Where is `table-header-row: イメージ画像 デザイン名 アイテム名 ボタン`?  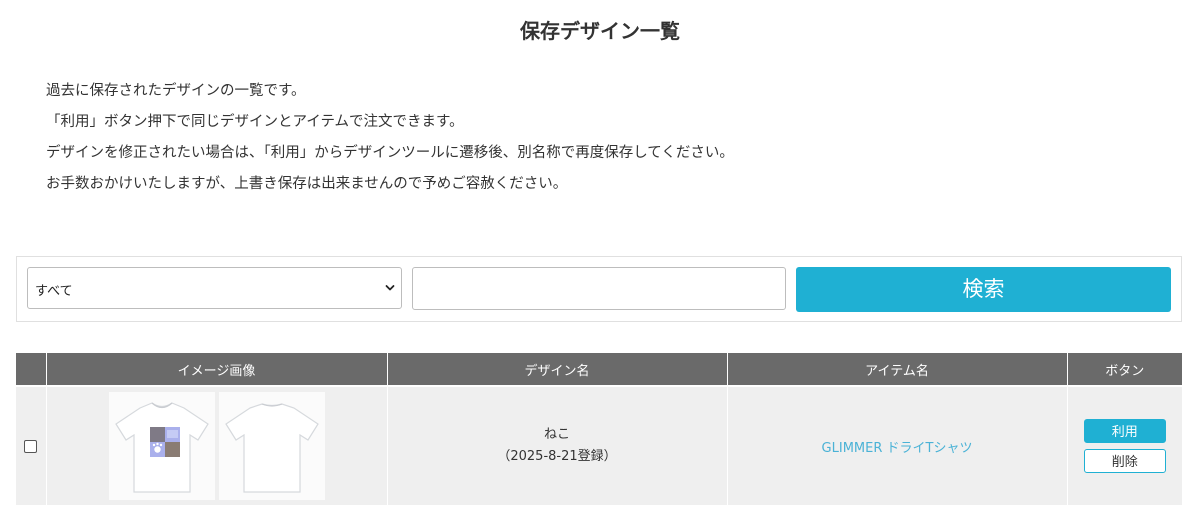 table-header-row: イメージ画像 デザイン名 アイテム名 ボタン is located at coordinates (599, 369).